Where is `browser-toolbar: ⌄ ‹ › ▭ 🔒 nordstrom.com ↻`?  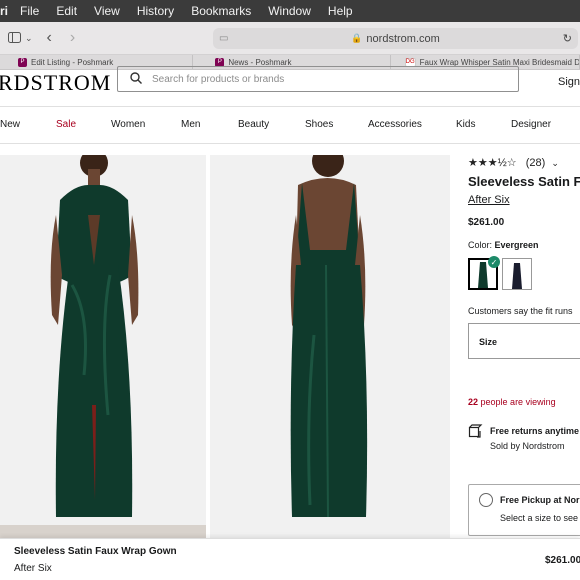 browser-toolbar: ⌄ ‹ › ▭ 🔒 nordstrom.com ↻ is located at coordinates (290, 38).